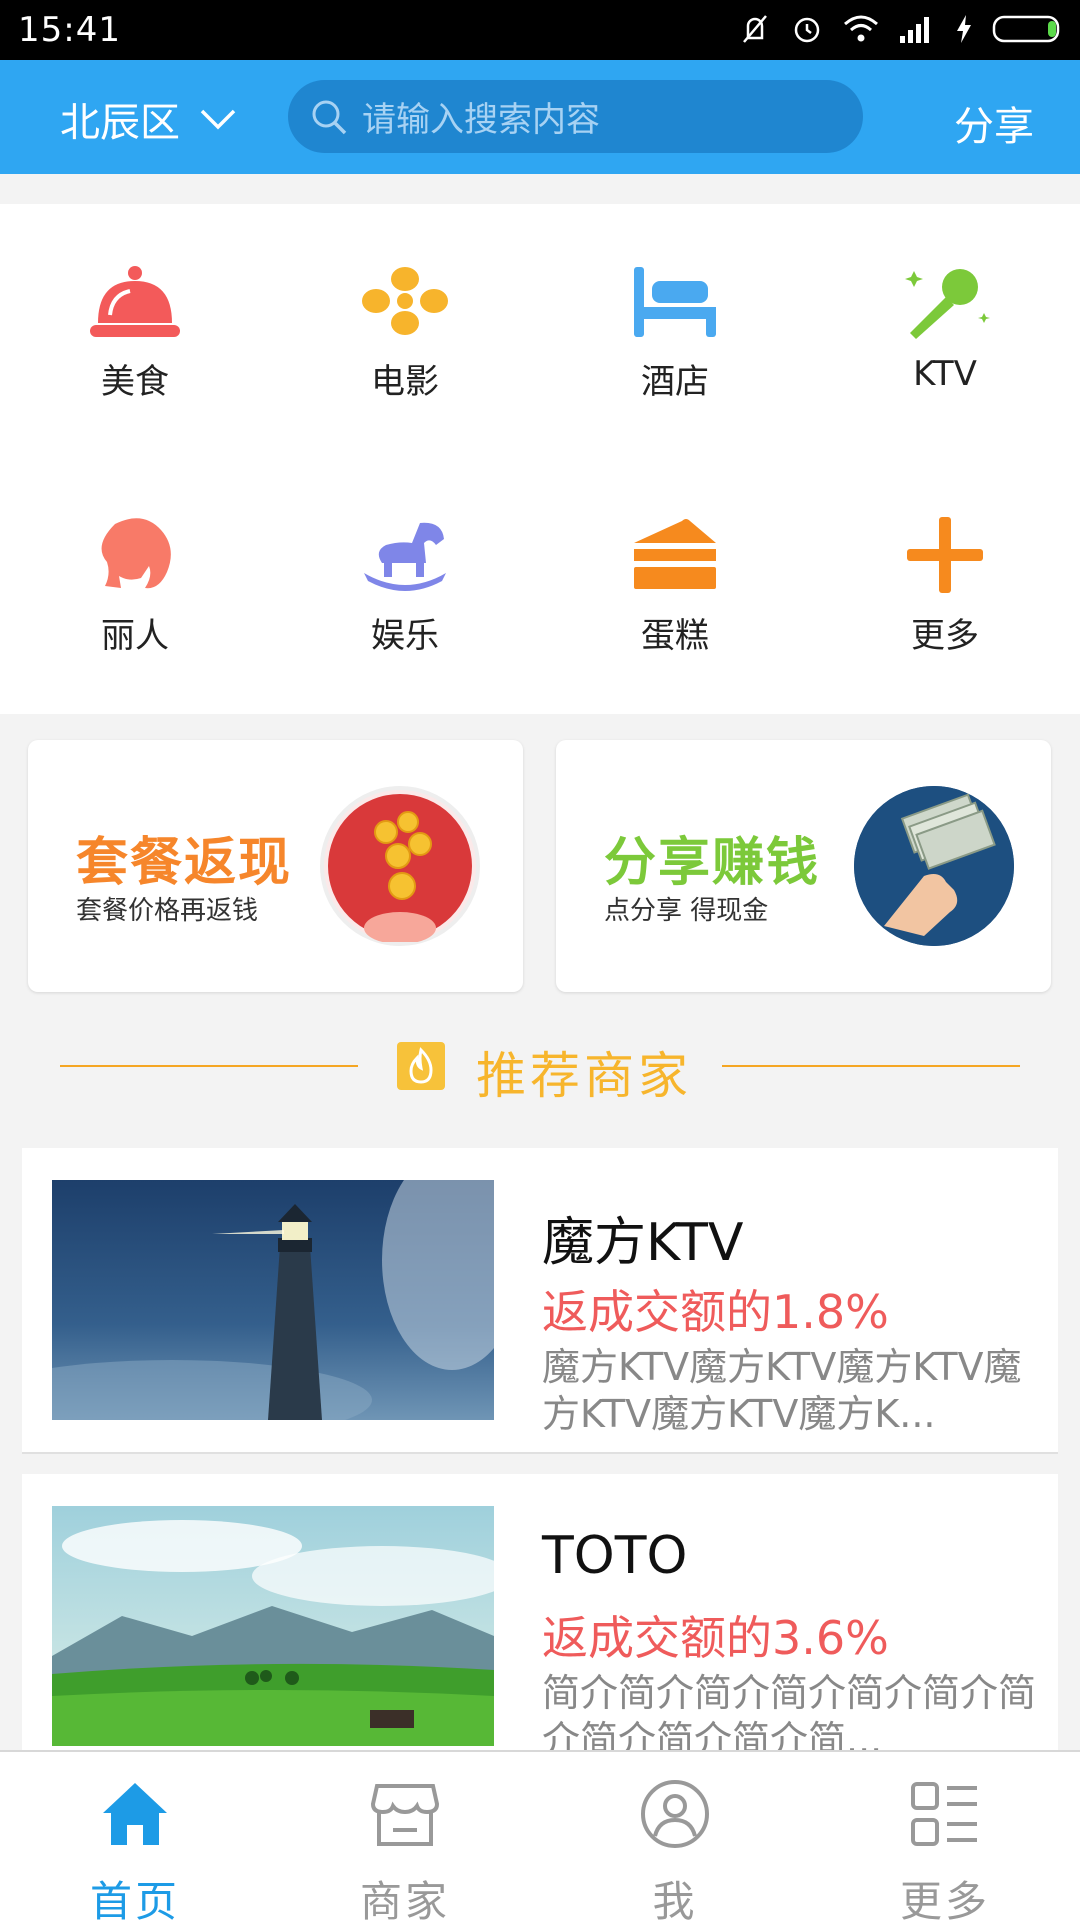 This screenshot has height=1920, width=1080. Describe the element at coordinates (135, 595) in the screenshot. I see `category-beauty: 丽人` at that location.